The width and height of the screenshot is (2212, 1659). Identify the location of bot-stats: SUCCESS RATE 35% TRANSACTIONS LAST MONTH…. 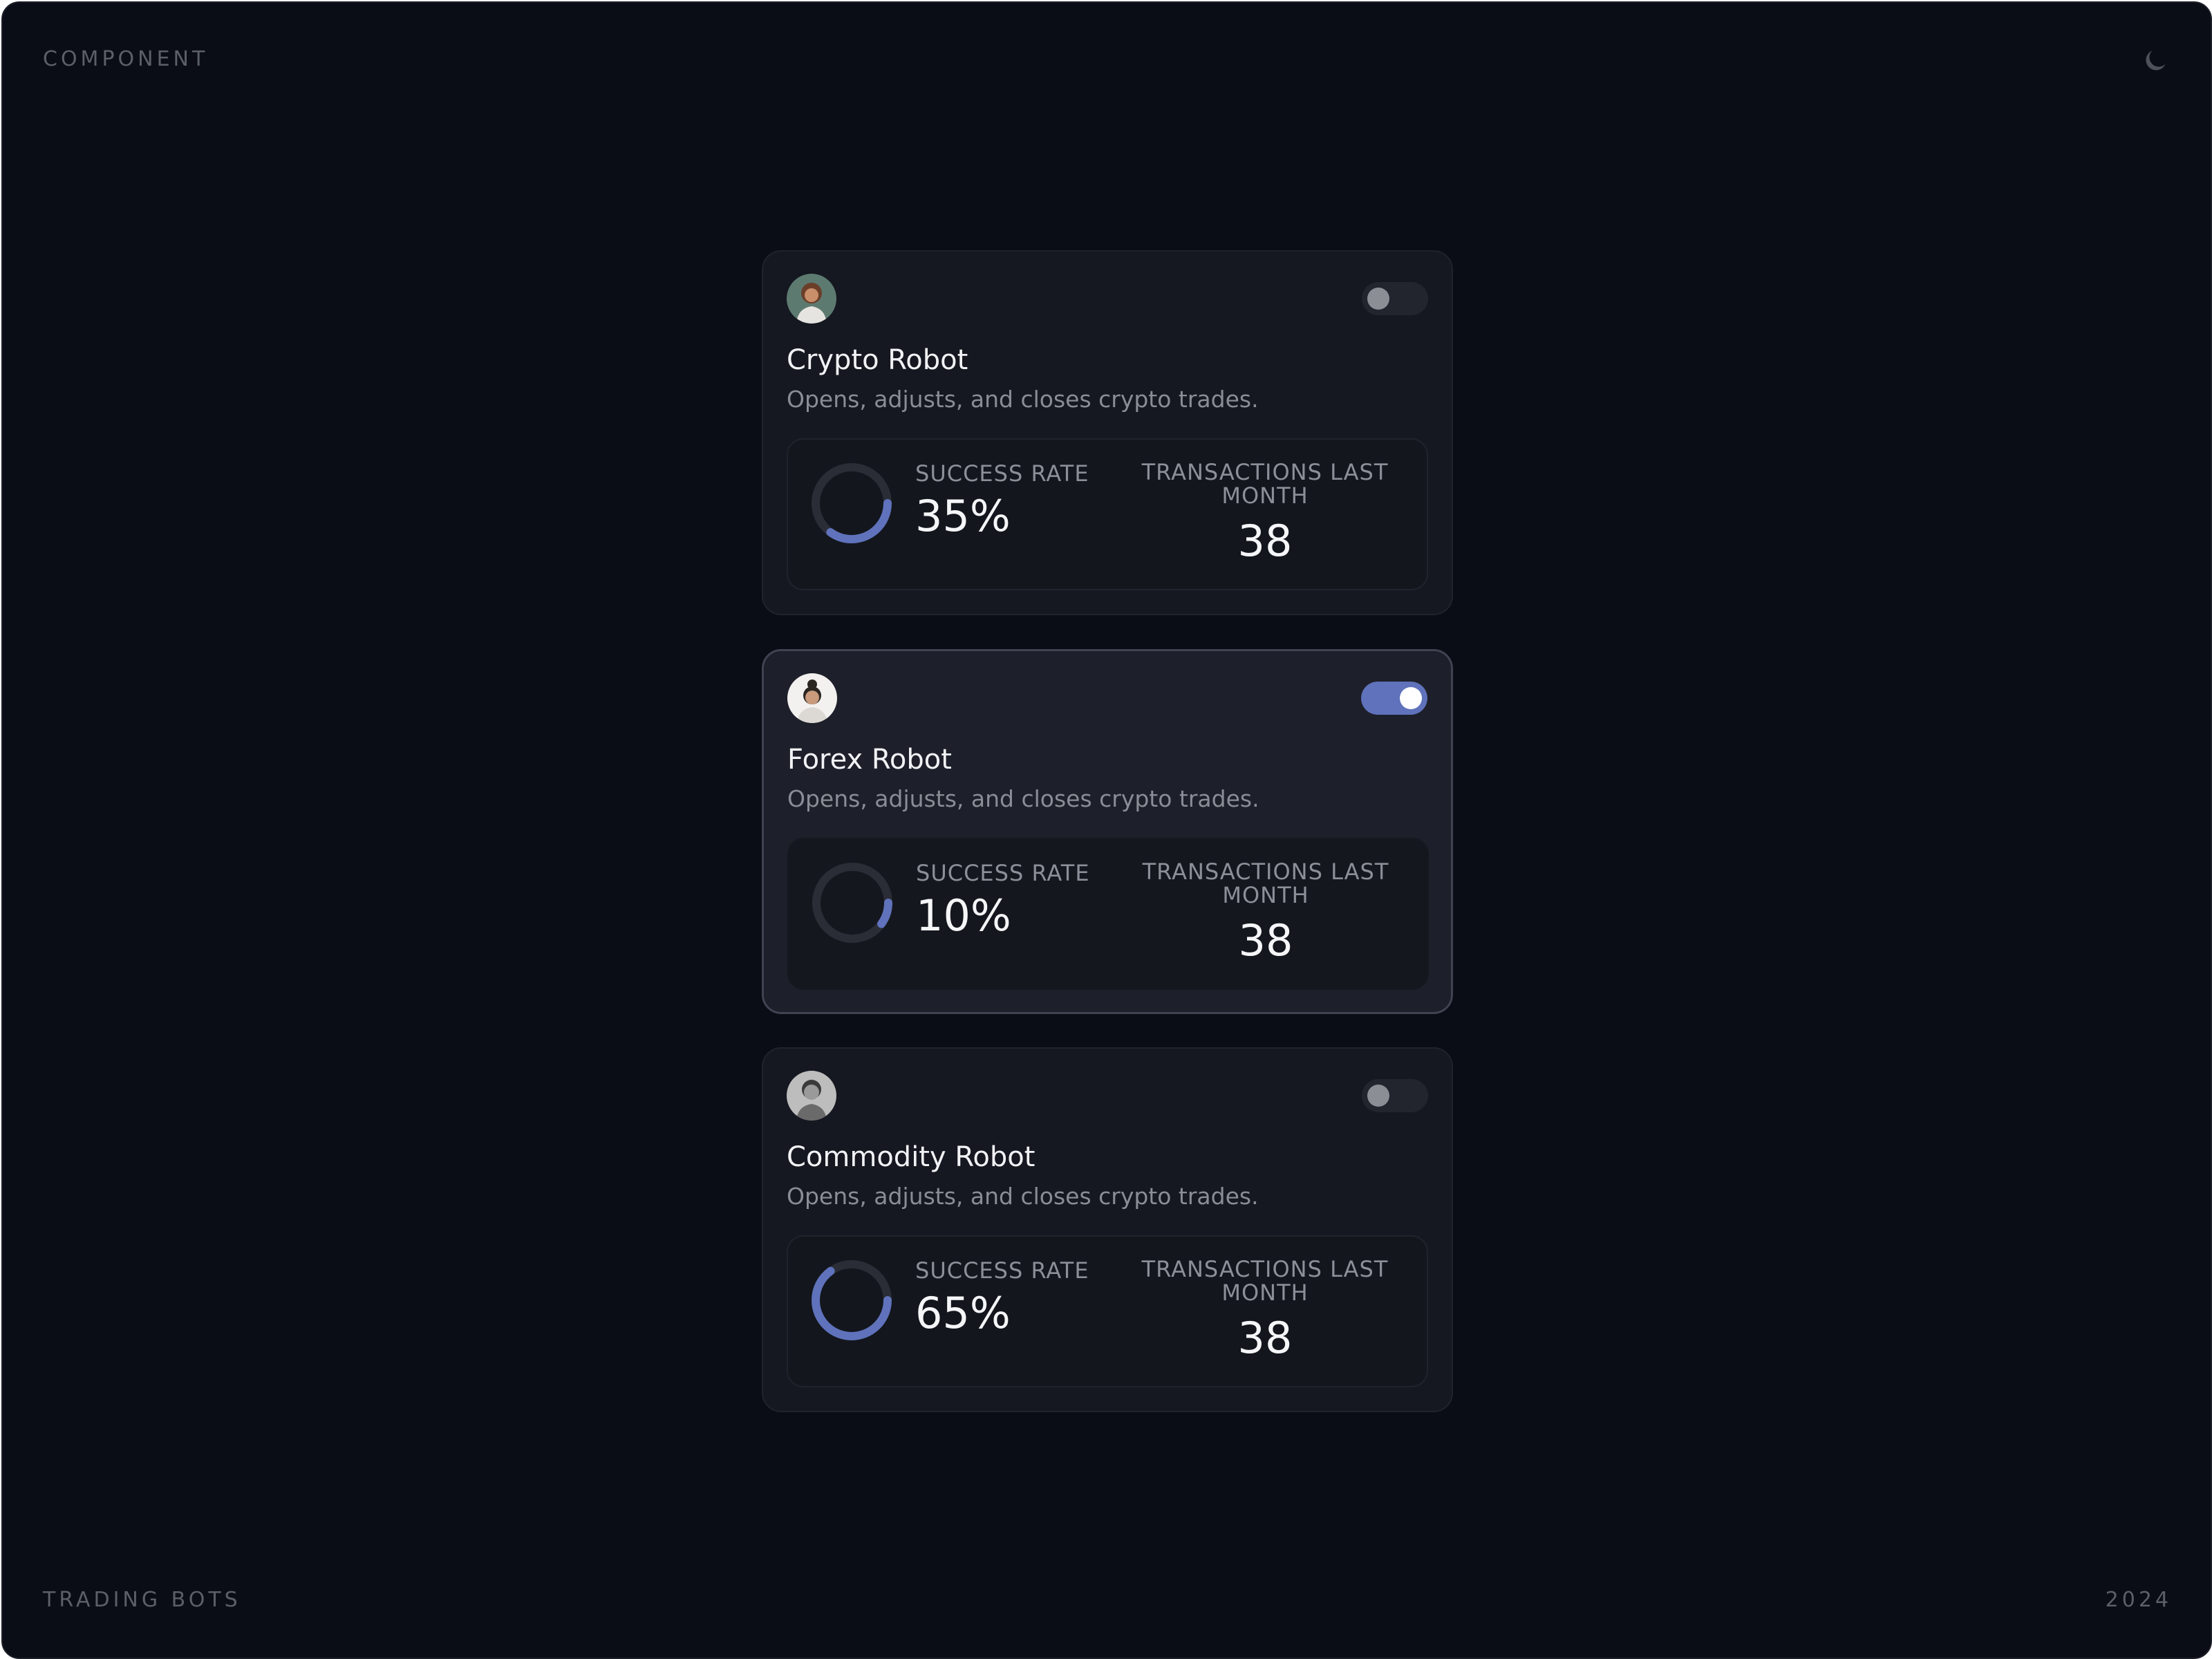
(1107, 514).